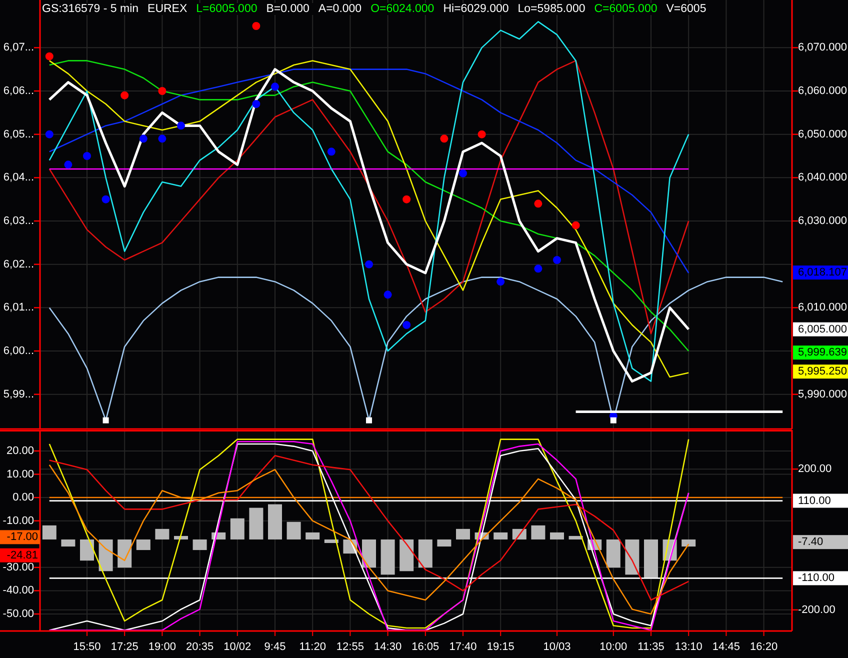 This screenshot has height=658, width=848. I want to click on time-label: 13:10, so click(688, 647).